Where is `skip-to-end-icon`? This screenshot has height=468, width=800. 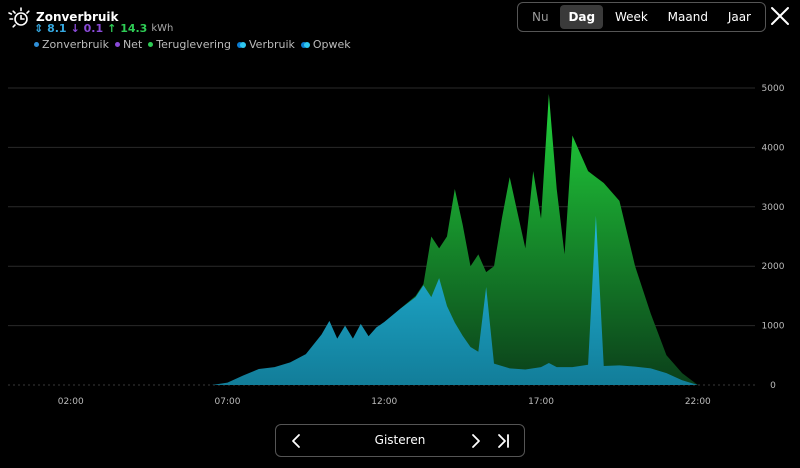
skip-to-end-icon is located at coordinates (503, 441).